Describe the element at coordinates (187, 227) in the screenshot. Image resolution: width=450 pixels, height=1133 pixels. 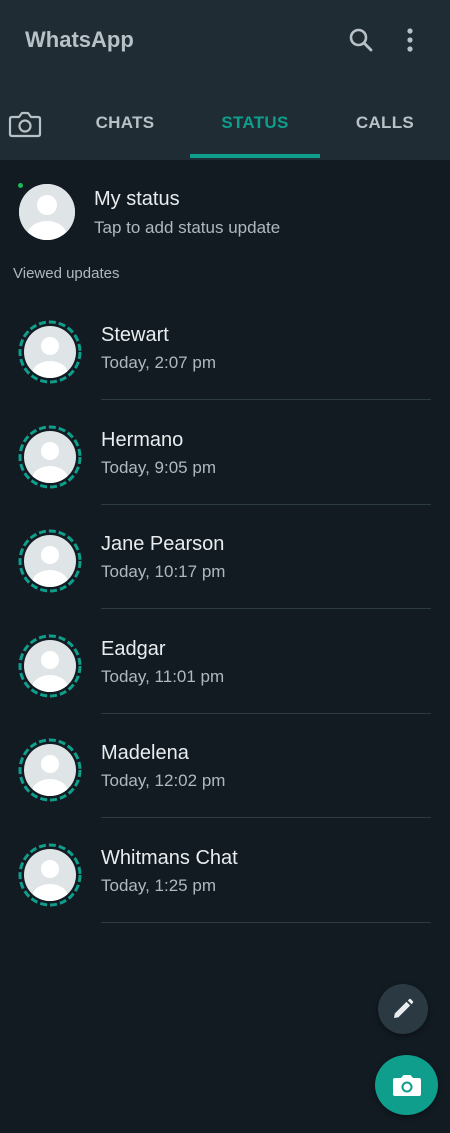
I see `my-status-subtitle: Tap to add status update` at that location.